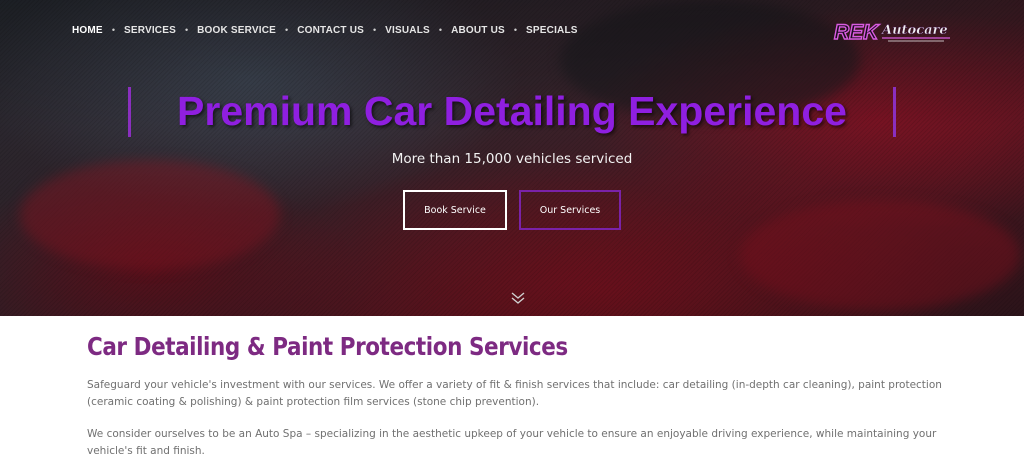  Describe the element at coordinates (552, 30) in the screenshot. I see `nav-item-specials: SPECIALS` at that location.